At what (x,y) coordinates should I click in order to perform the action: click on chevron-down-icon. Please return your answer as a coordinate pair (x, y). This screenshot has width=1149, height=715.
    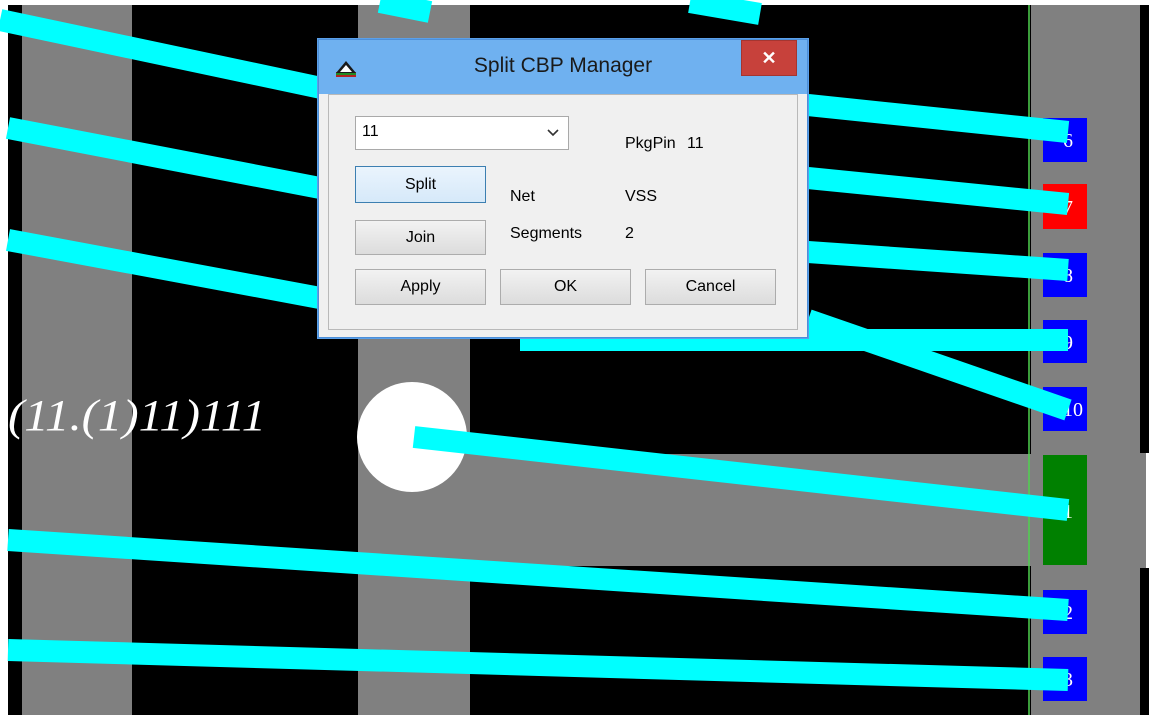
    Looking at the image, I should click on (553, 132).